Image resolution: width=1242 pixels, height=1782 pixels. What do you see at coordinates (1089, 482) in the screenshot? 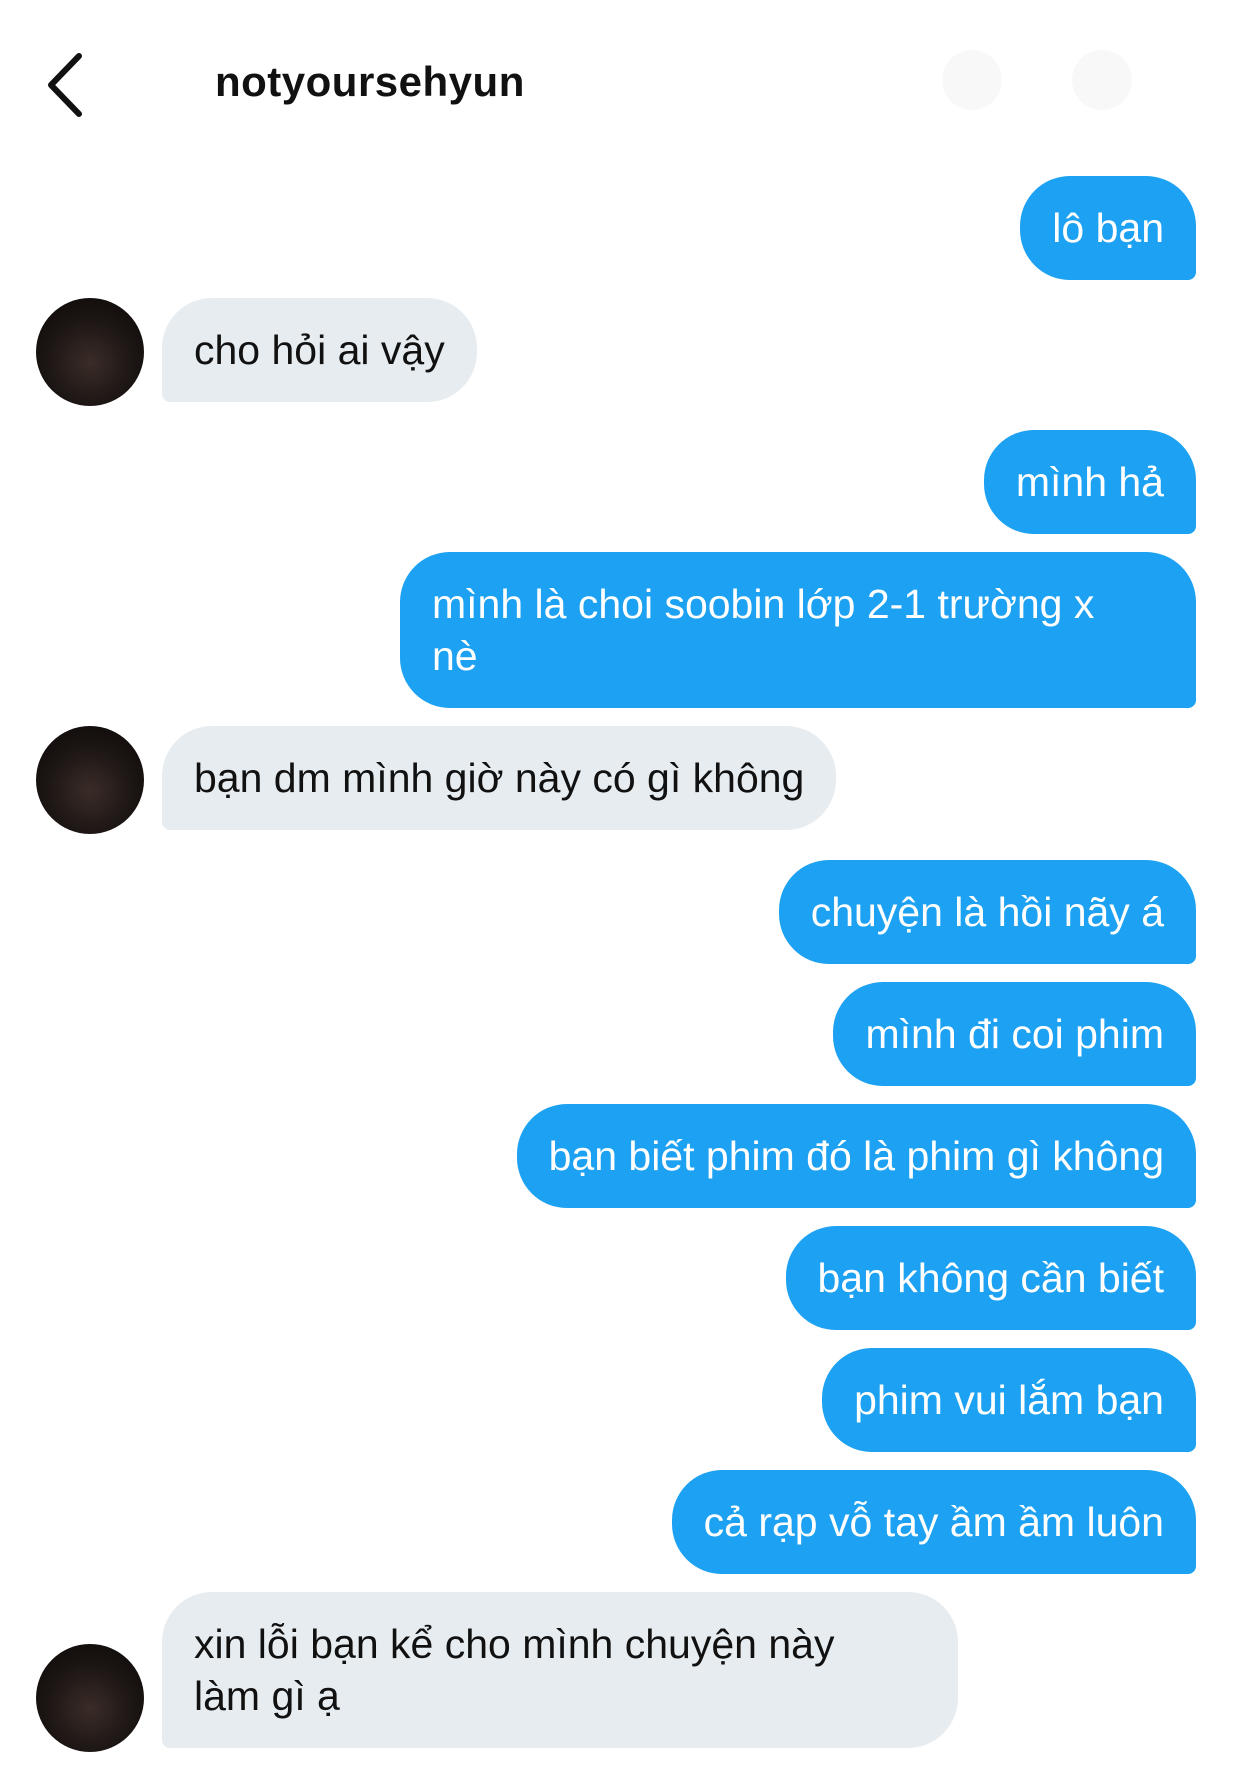
I see `message-bubble-sent: mình hả` at bounding box center [1089, 482].